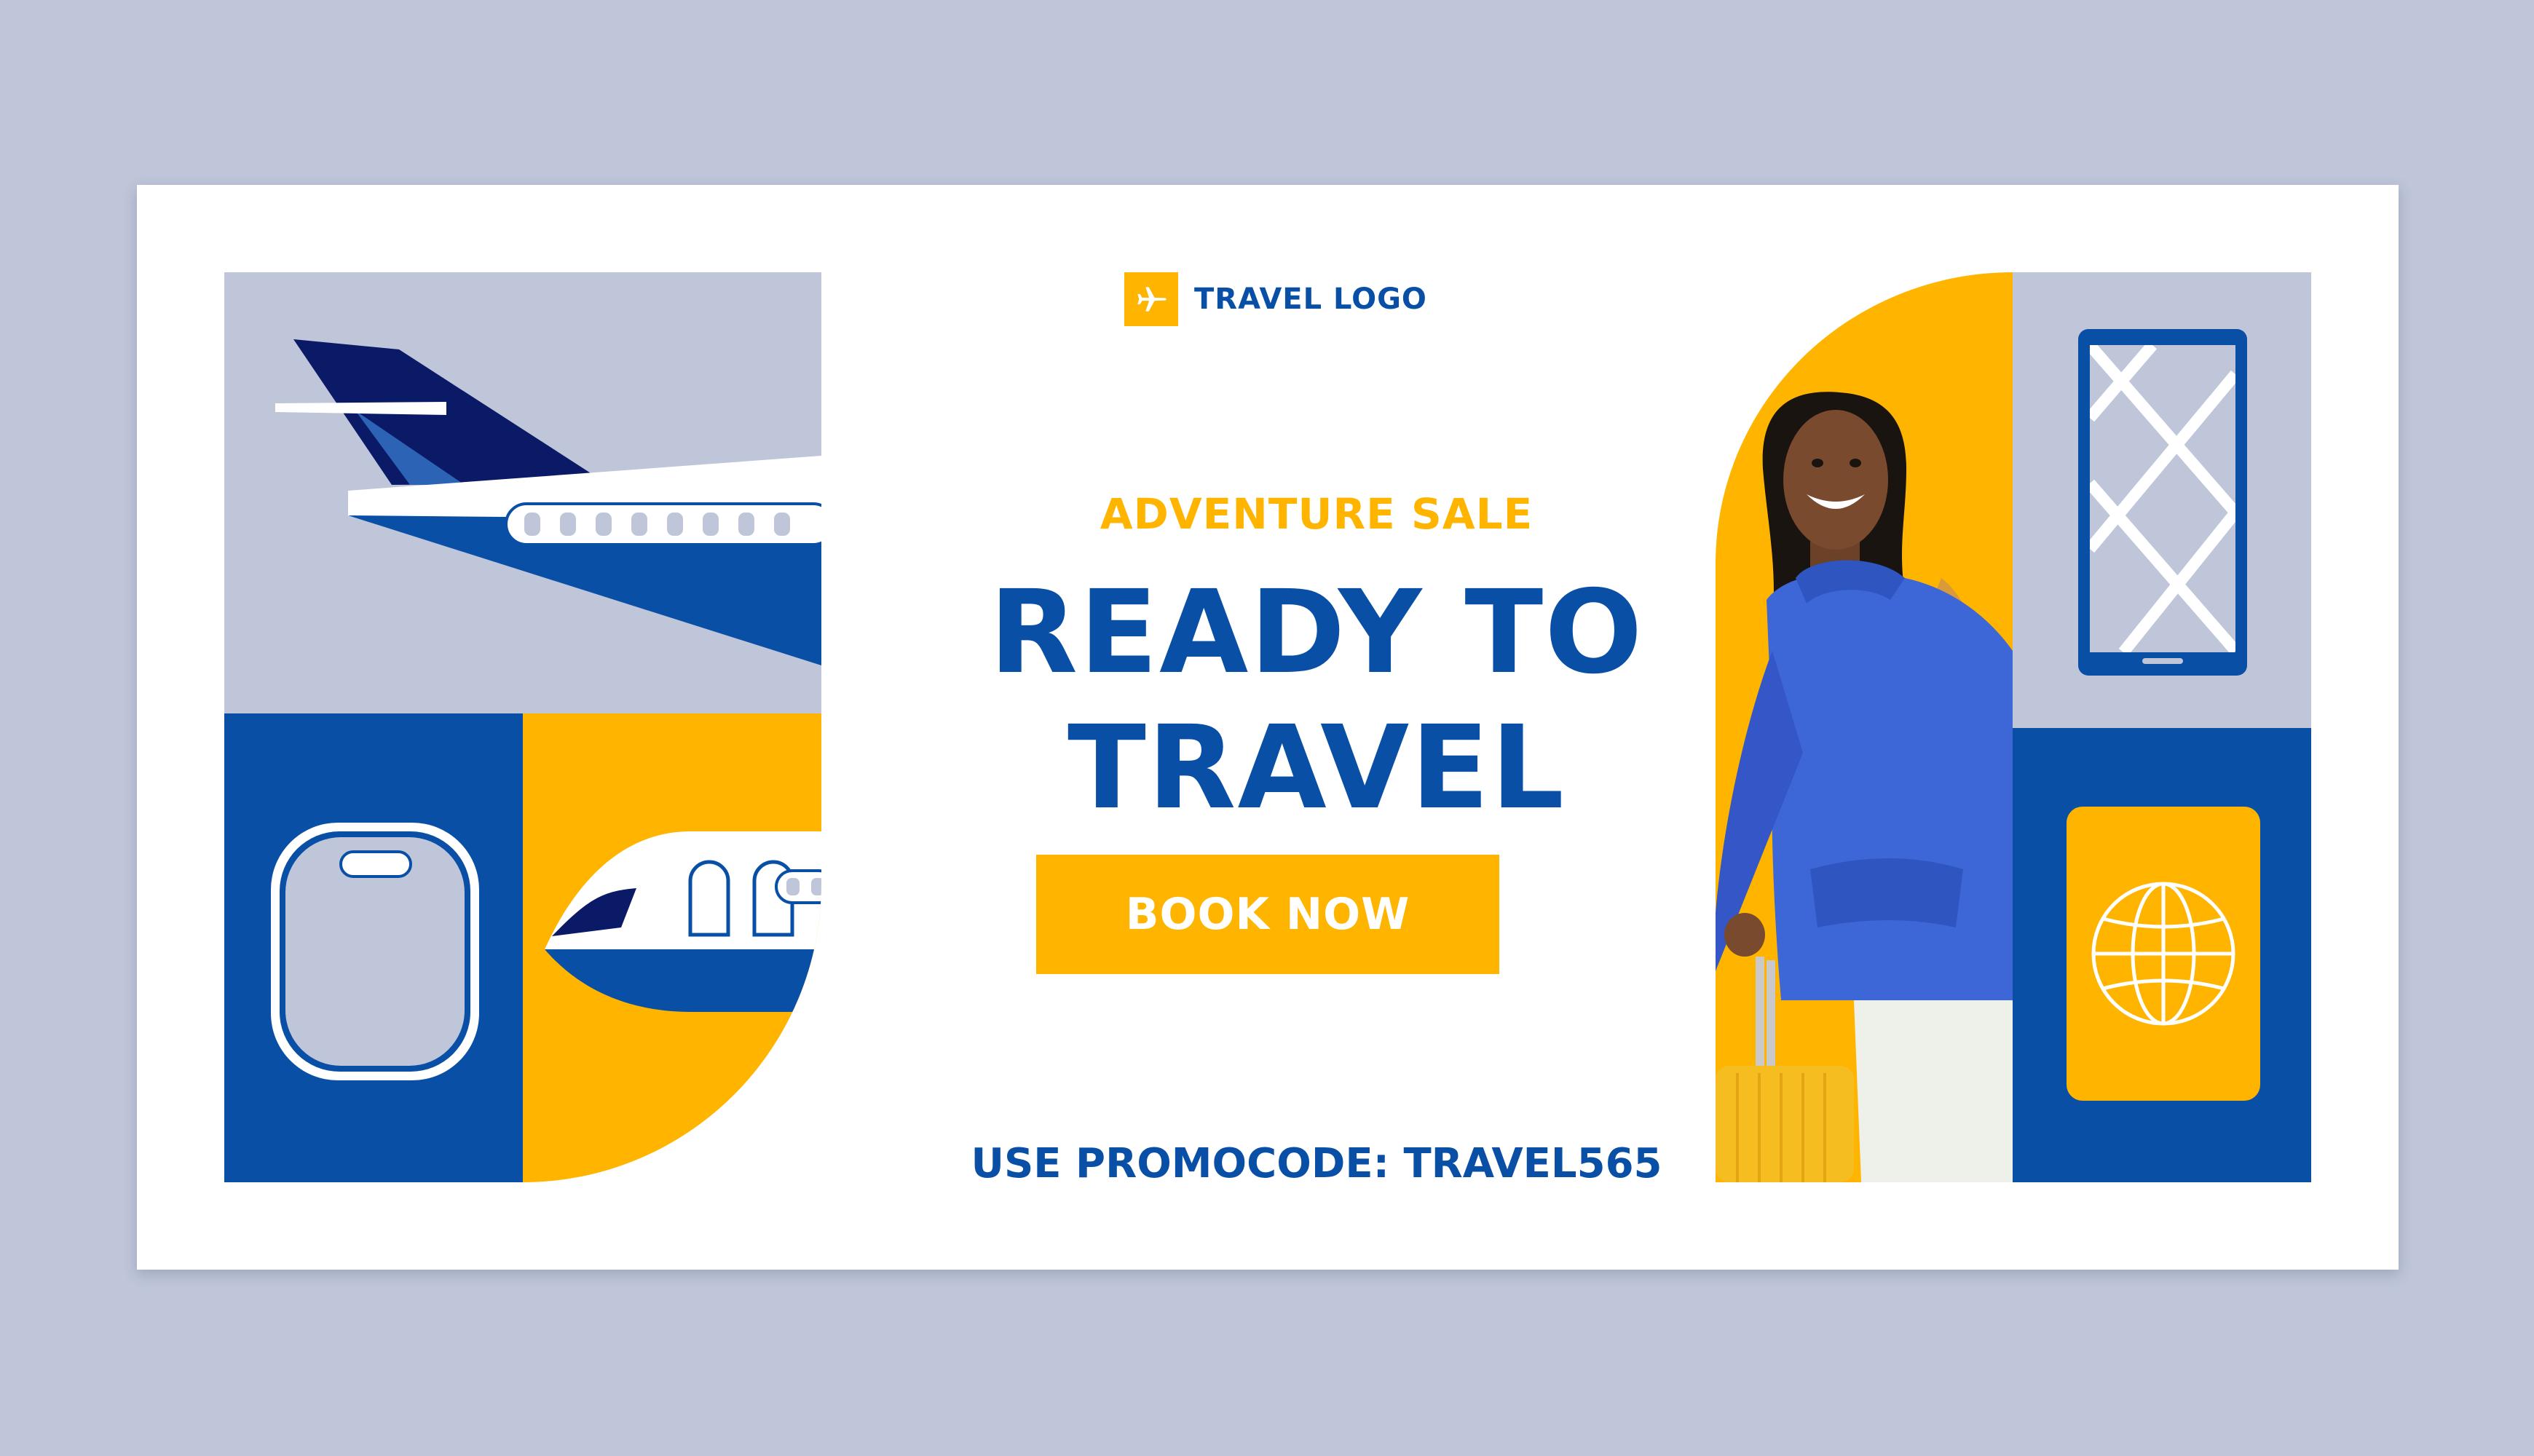  Describe the element at coordinates (1310, 299) in the screenshot. I see `logo-text: TRAVEL LOGO` at that location.